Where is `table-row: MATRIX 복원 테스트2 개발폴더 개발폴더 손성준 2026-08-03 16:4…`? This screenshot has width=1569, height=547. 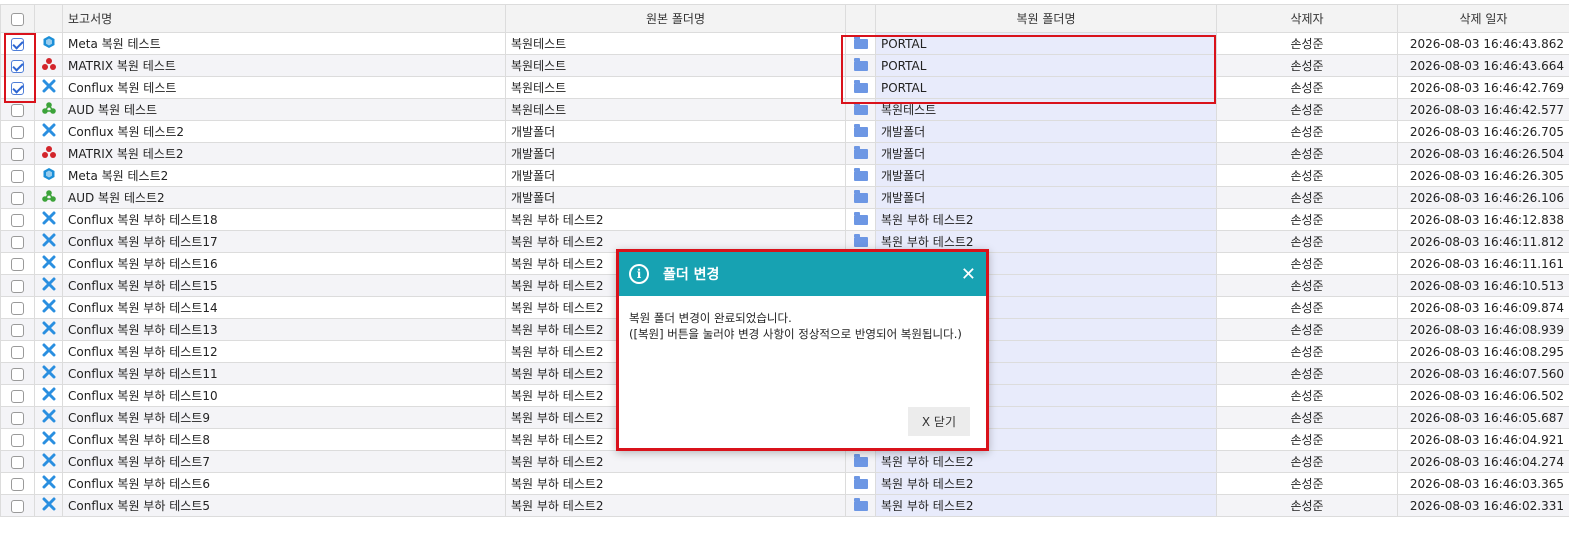
table-row: MATRIX 복원 테스트2 개발폴더 개발폴더 손성준 2026-08-03 16:4… is located at coordinates (784, 153).